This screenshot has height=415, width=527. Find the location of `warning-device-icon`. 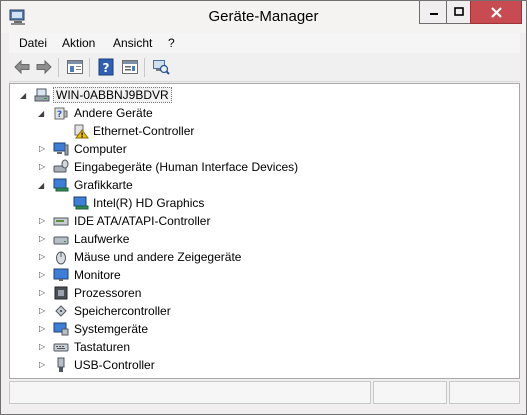

warning-device-icon is located at coordinates (81, 131).